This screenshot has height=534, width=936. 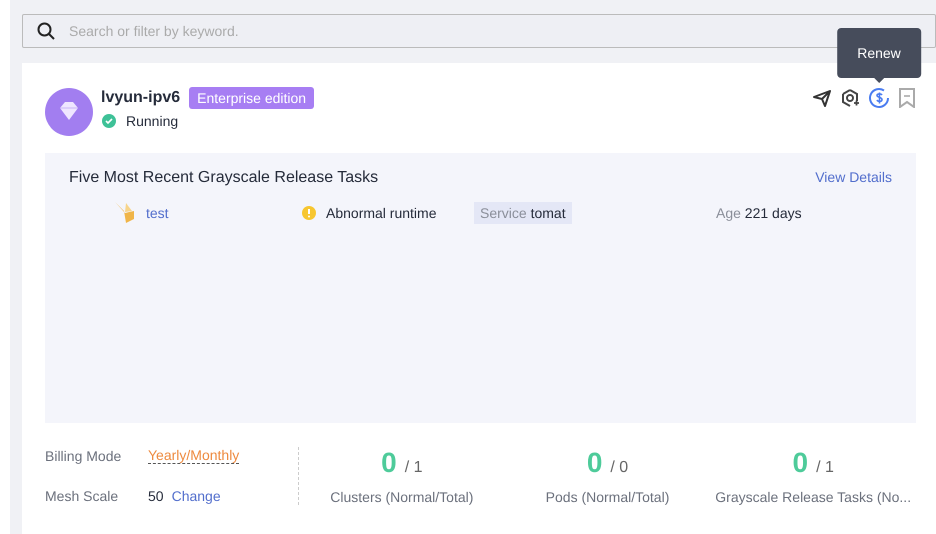 What do you see at coordinates (879, 53) in the screenshot?
I see `tooltip: Renew` at bounding box center [879, 53].